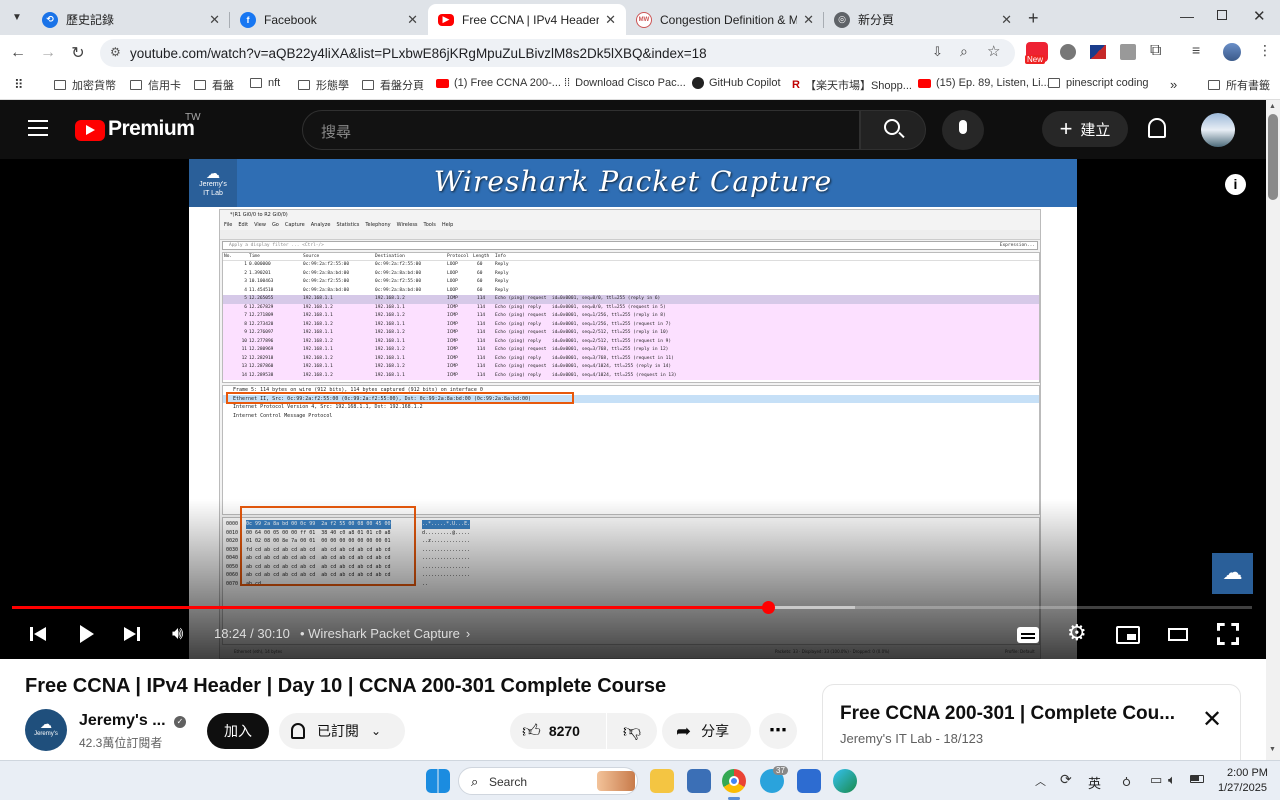 This screenshot has height=800, width=1280. I want to click on hamburger-menu-icon, so click(38, 128).